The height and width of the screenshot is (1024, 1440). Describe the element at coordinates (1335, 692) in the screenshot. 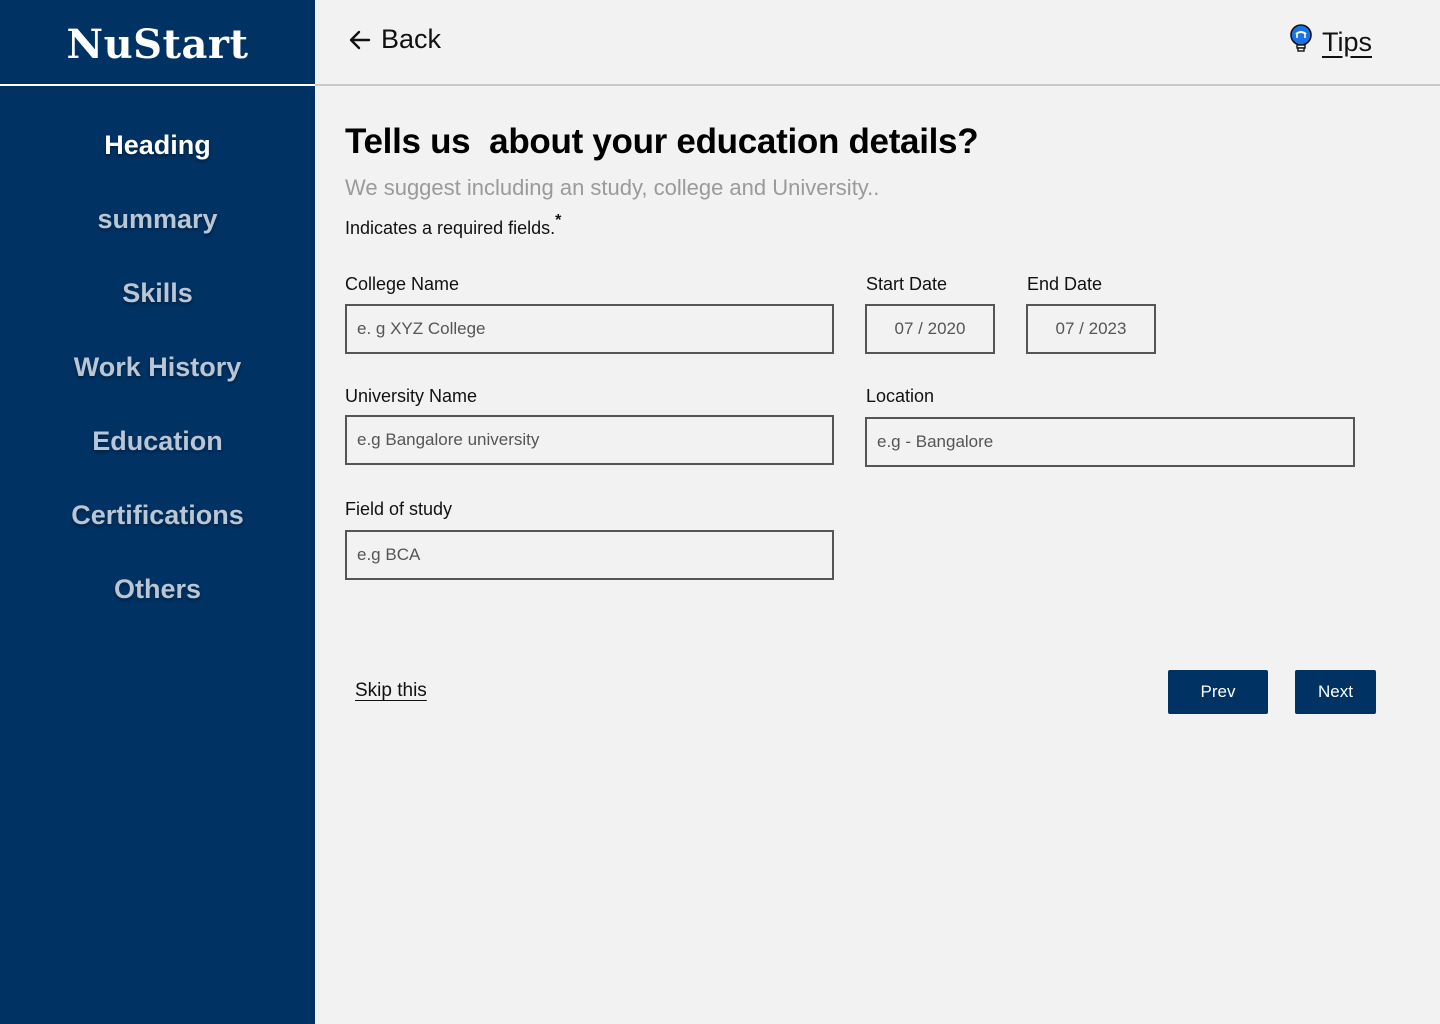

I see `next-button: Next` at that location.